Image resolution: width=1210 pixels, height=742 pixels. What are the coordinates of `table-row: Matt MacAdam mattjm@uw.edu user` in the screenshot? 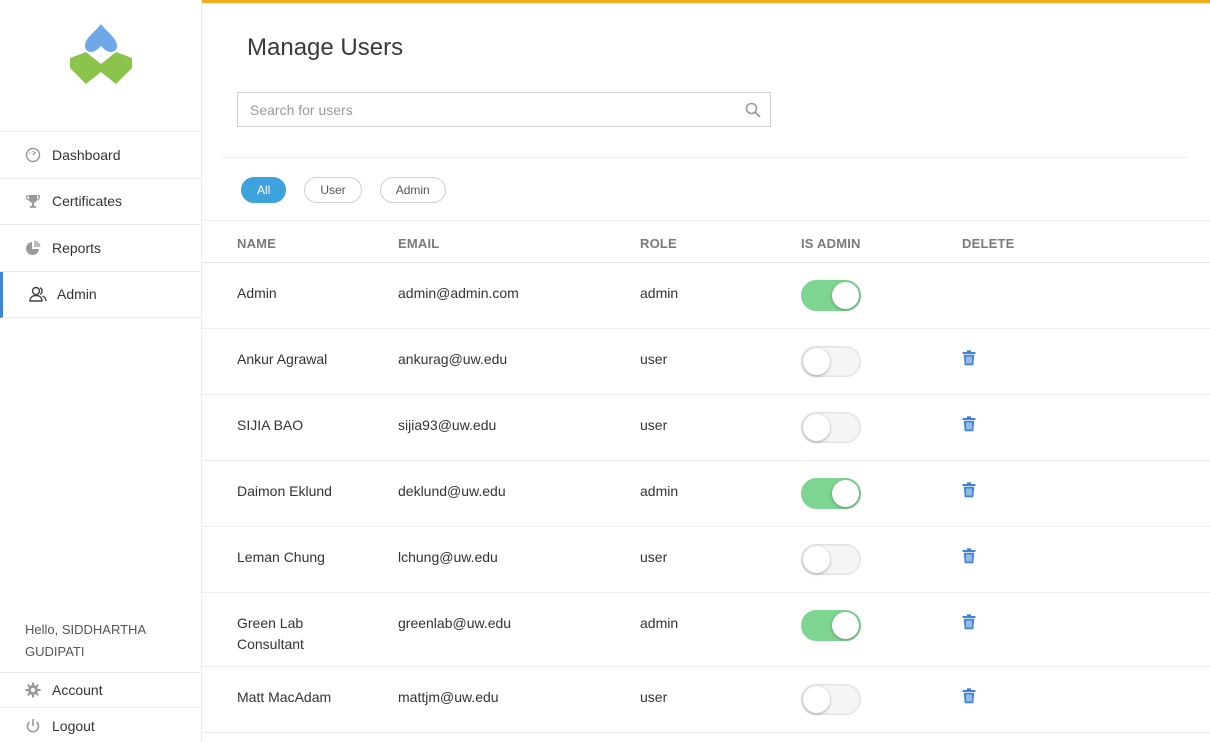 It's located at (706, 700).